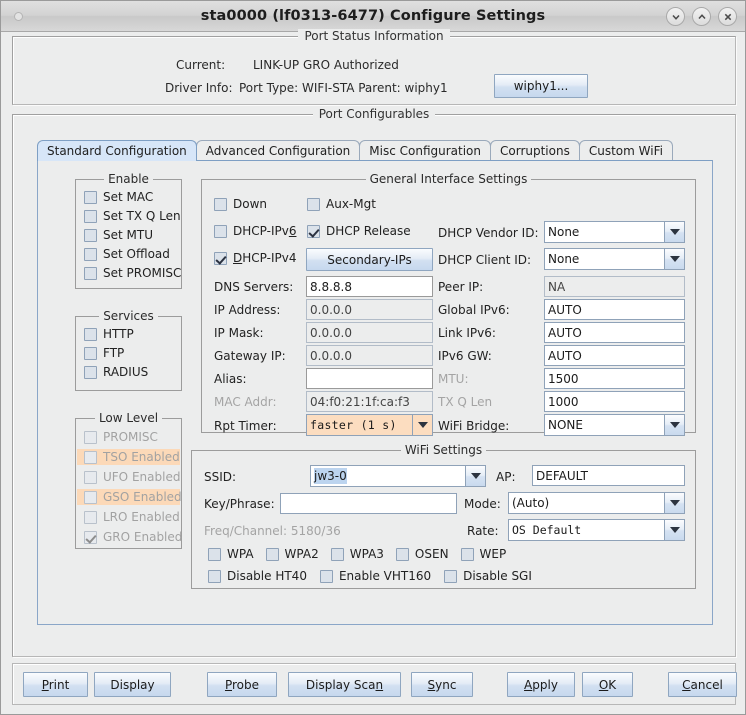 Image resolution: width=746 pixels, height=715 pixels. Describe the element at coordinates (132, 235) in the screenshot. I see `checkbox-set-mtu: Set MTU` at that location.